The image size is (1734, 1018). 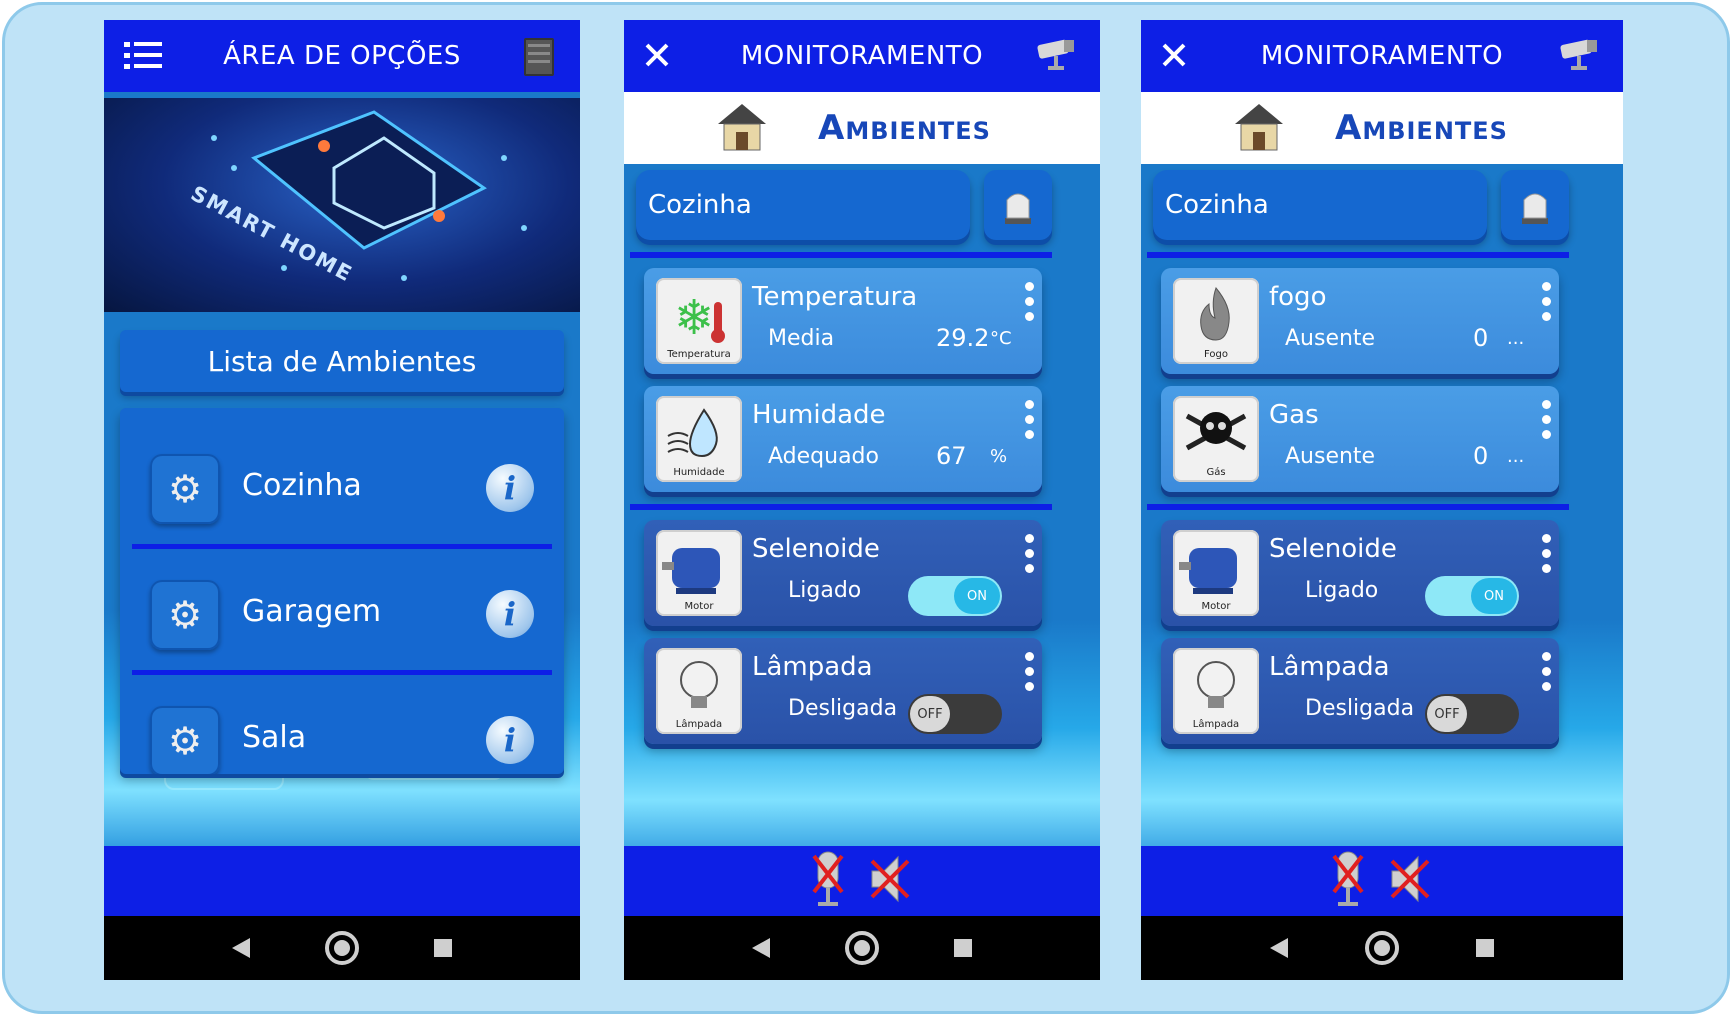 I want to click on tile-caption: Temperatura, so click(x=699, y=354).